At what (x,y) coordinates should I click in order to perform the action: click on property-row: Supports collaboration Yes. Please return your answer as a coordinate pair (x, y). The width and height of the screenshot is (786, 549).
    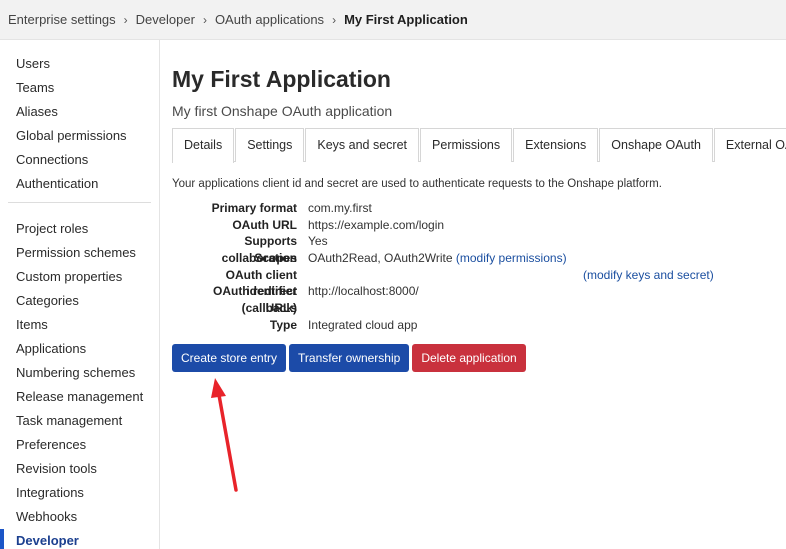
    Looking at the image, I should click on (479, 249).